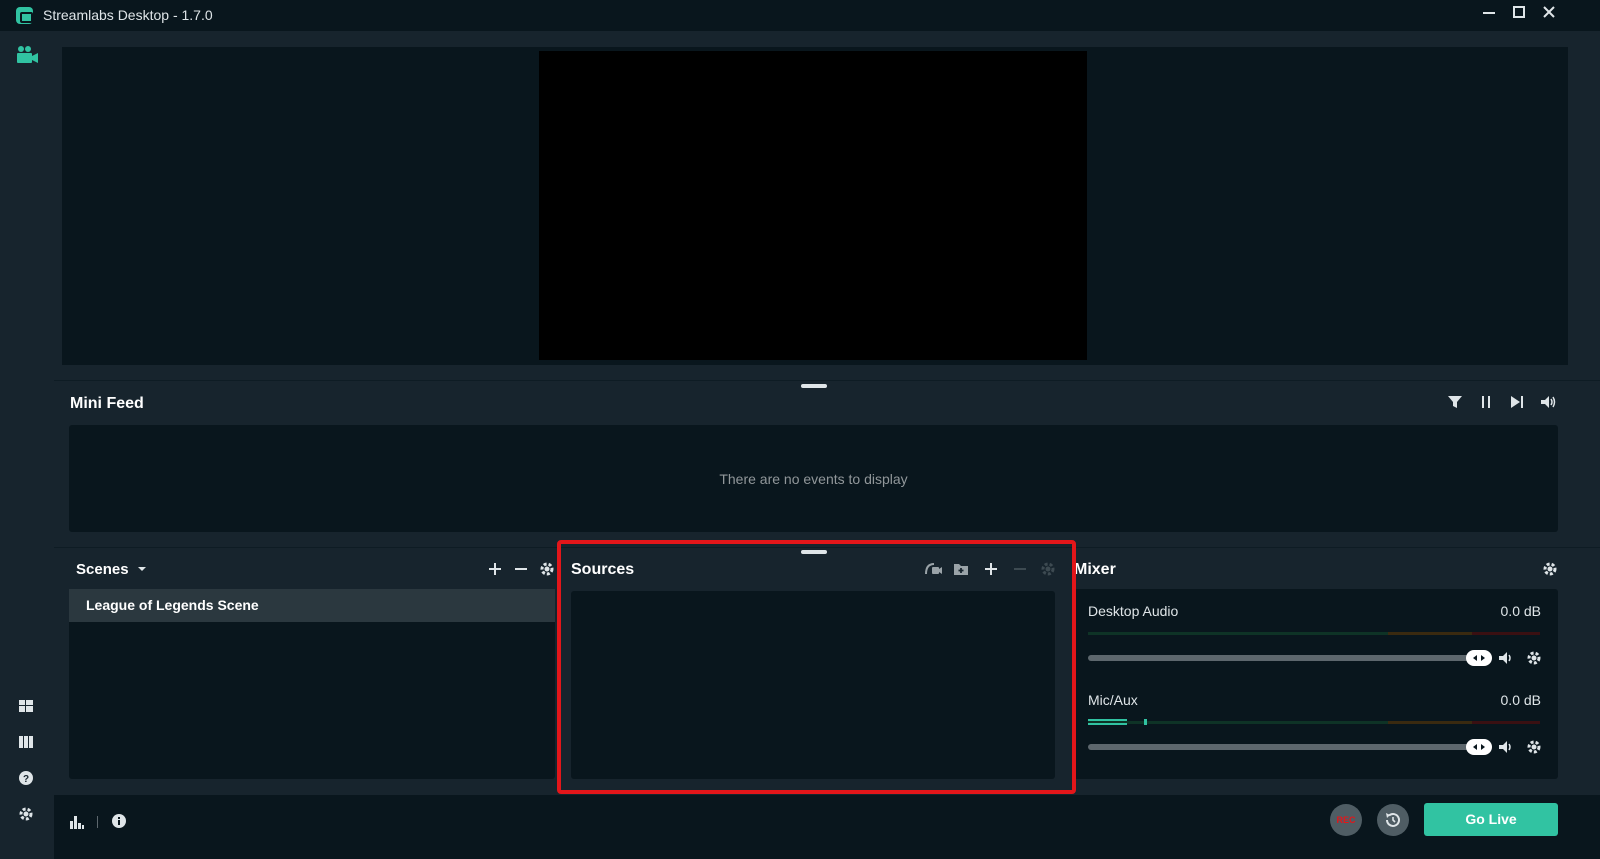 This screenshot has height=859, width=1600. Describe the element at coordinates (496, 570) in the screenshot. I see `add-icon` at that location.